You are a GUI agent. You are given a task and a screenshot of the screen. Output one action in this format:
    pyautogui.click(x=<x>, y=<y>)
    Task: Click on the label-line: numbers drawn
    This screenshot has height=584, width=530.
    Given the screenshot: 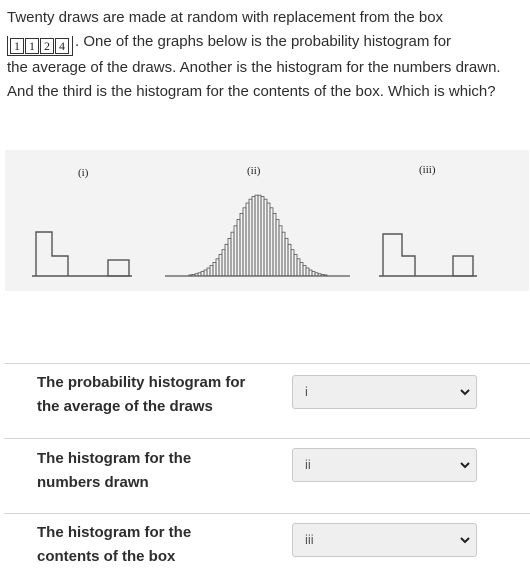 What is the action you would take?
    pyautogui.click(x=93, y=482)
    